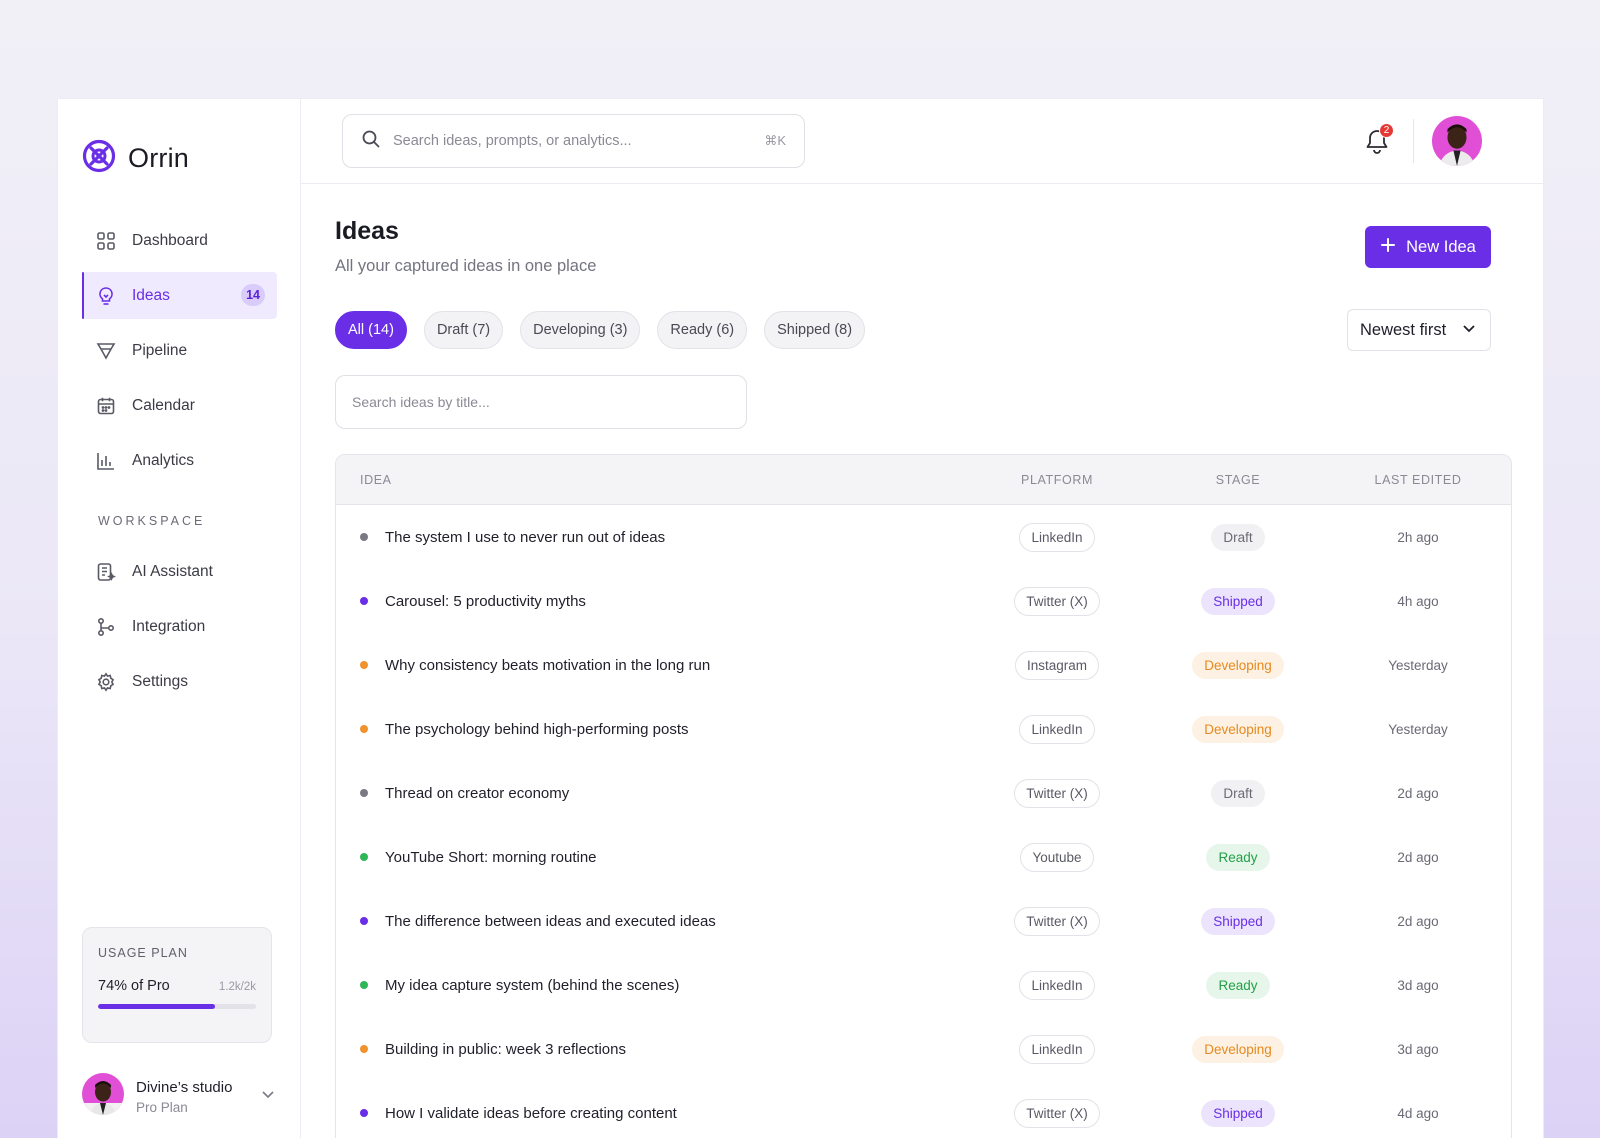 This screenshot has width=1600, height=1138. What do you see at coordinates (160, 350) in the screenshot?
I see `sidebar-item-label: Pipeline` at bounding box center [160, 350].